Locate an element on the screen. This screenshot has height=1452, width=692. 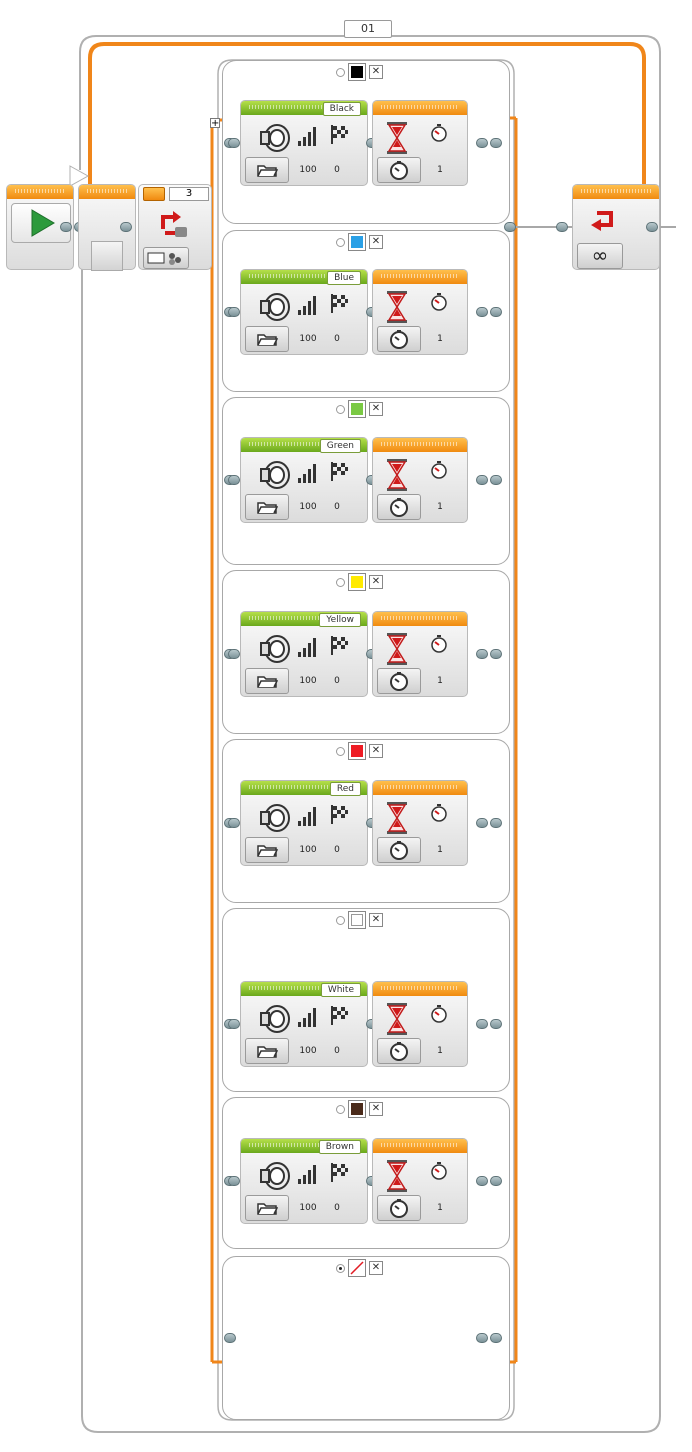
sound-file-label: Black is located at coordinates (341, 109).